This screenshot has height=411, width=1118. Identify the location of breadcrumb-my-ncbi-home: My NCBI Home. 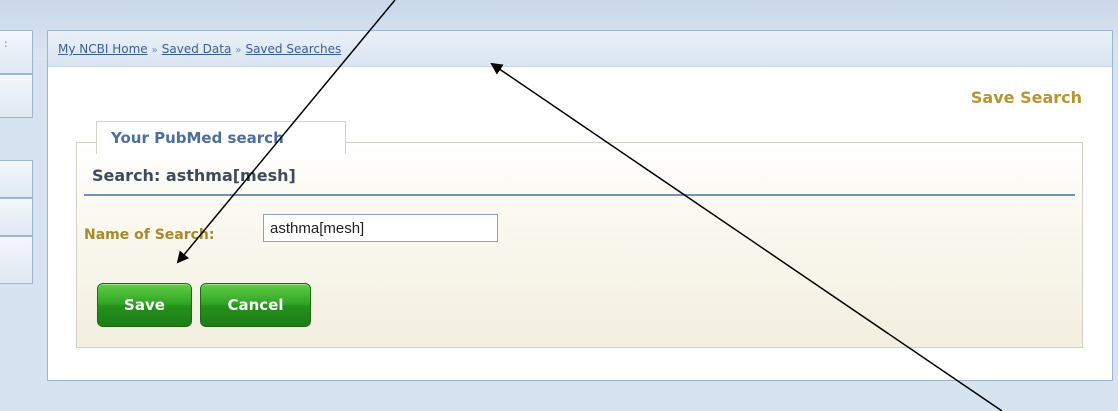
(103, 49).